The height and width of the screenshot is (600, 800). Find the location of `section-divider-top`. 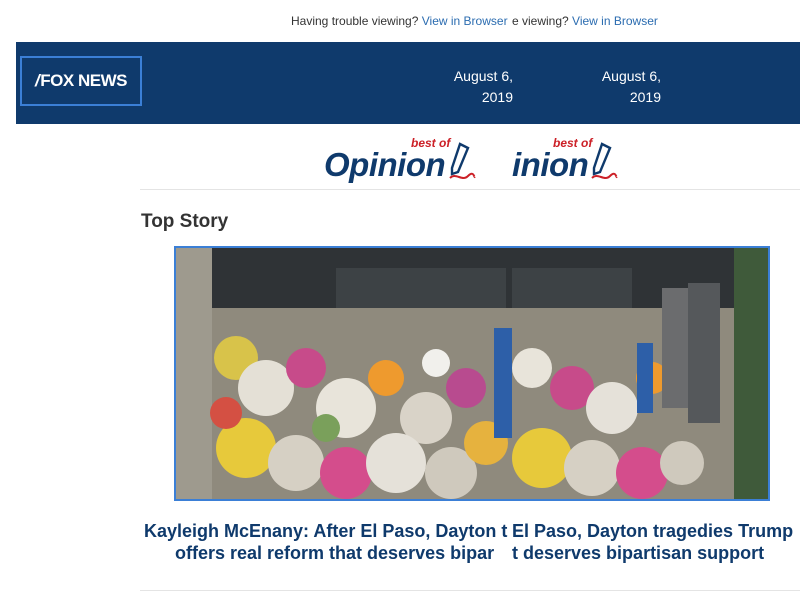

section-divider-top is located at coordinates (470, 189).